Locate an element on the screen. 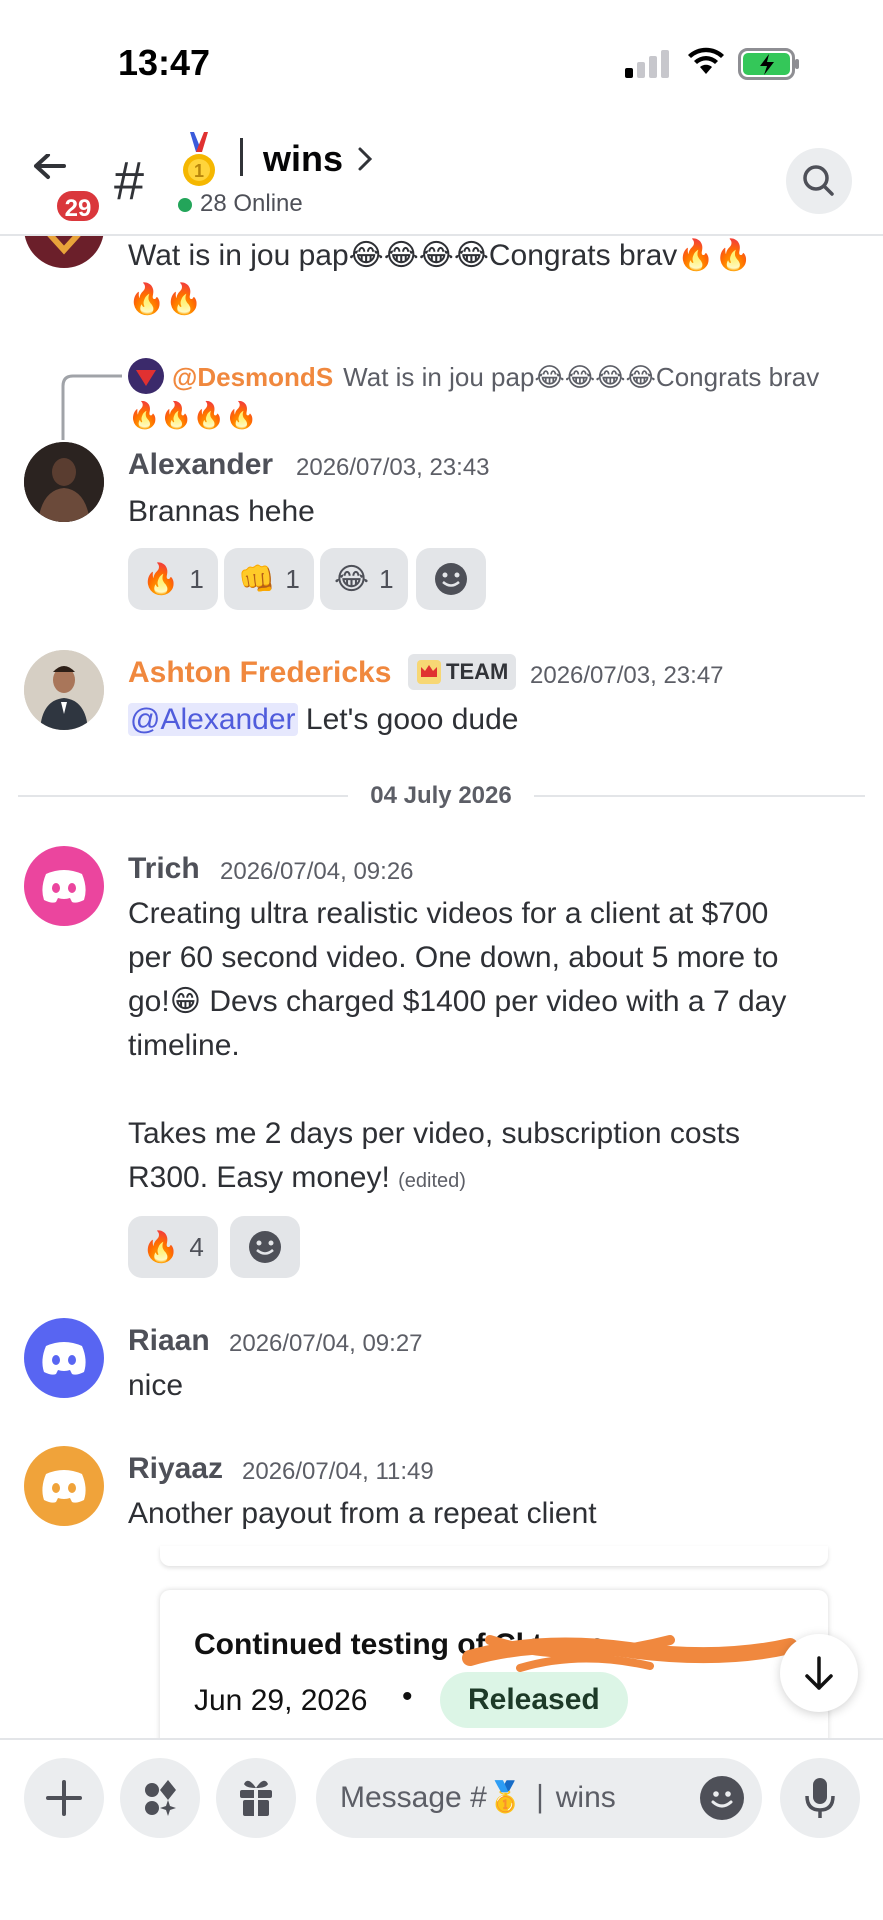 This screenshot has width=883, height=1920. message-text: @Alexander Let's gooo dude is located at coordinates (493, 720).